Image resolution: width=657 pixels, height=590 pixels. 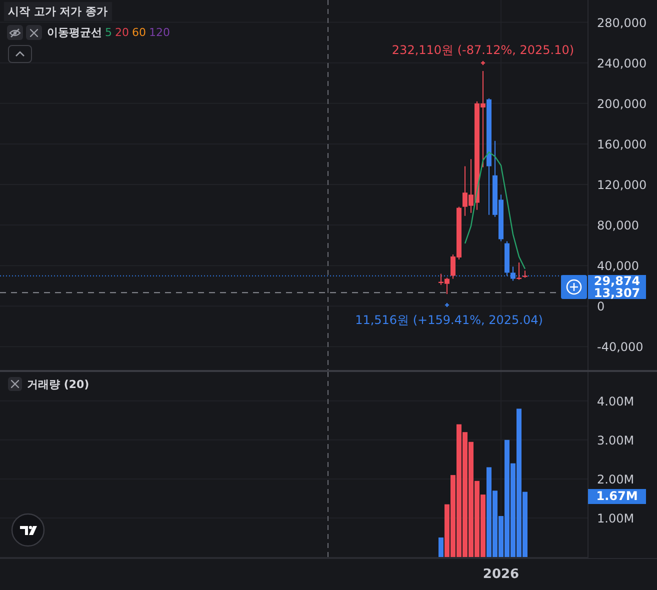 What do you see at coordinates (58, 11) in the screenshot?
I see `ohlc-legend: 시작 고가 저가 종가` at bounding box center [58, 11].